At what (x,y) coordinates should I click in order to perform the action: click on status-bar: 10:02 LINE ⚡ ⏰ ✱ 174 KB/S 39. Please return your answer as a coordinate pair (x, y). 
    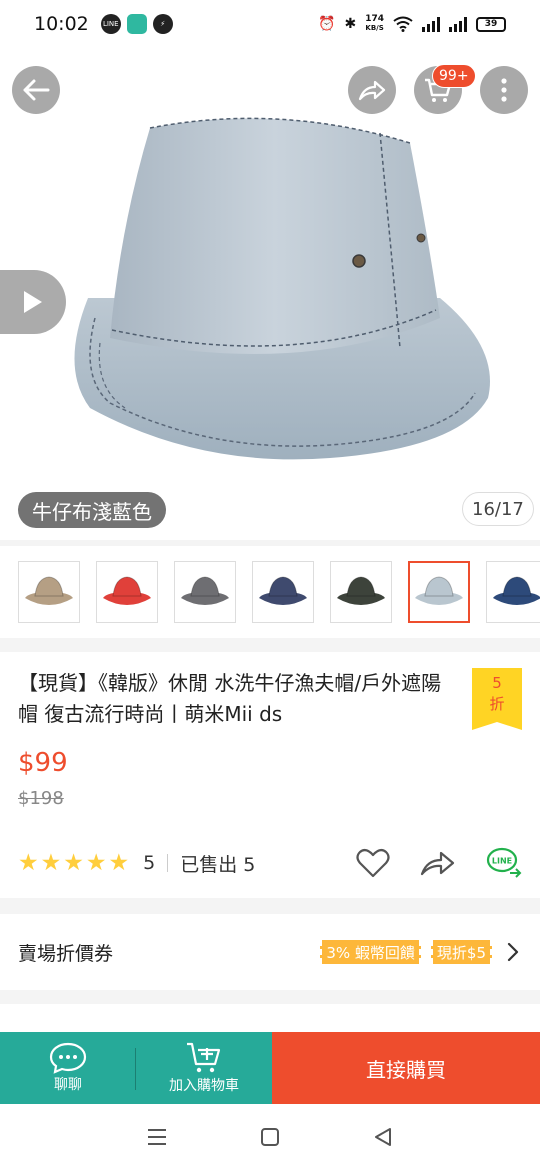
    Looking at the image, I should click on (270, 24).